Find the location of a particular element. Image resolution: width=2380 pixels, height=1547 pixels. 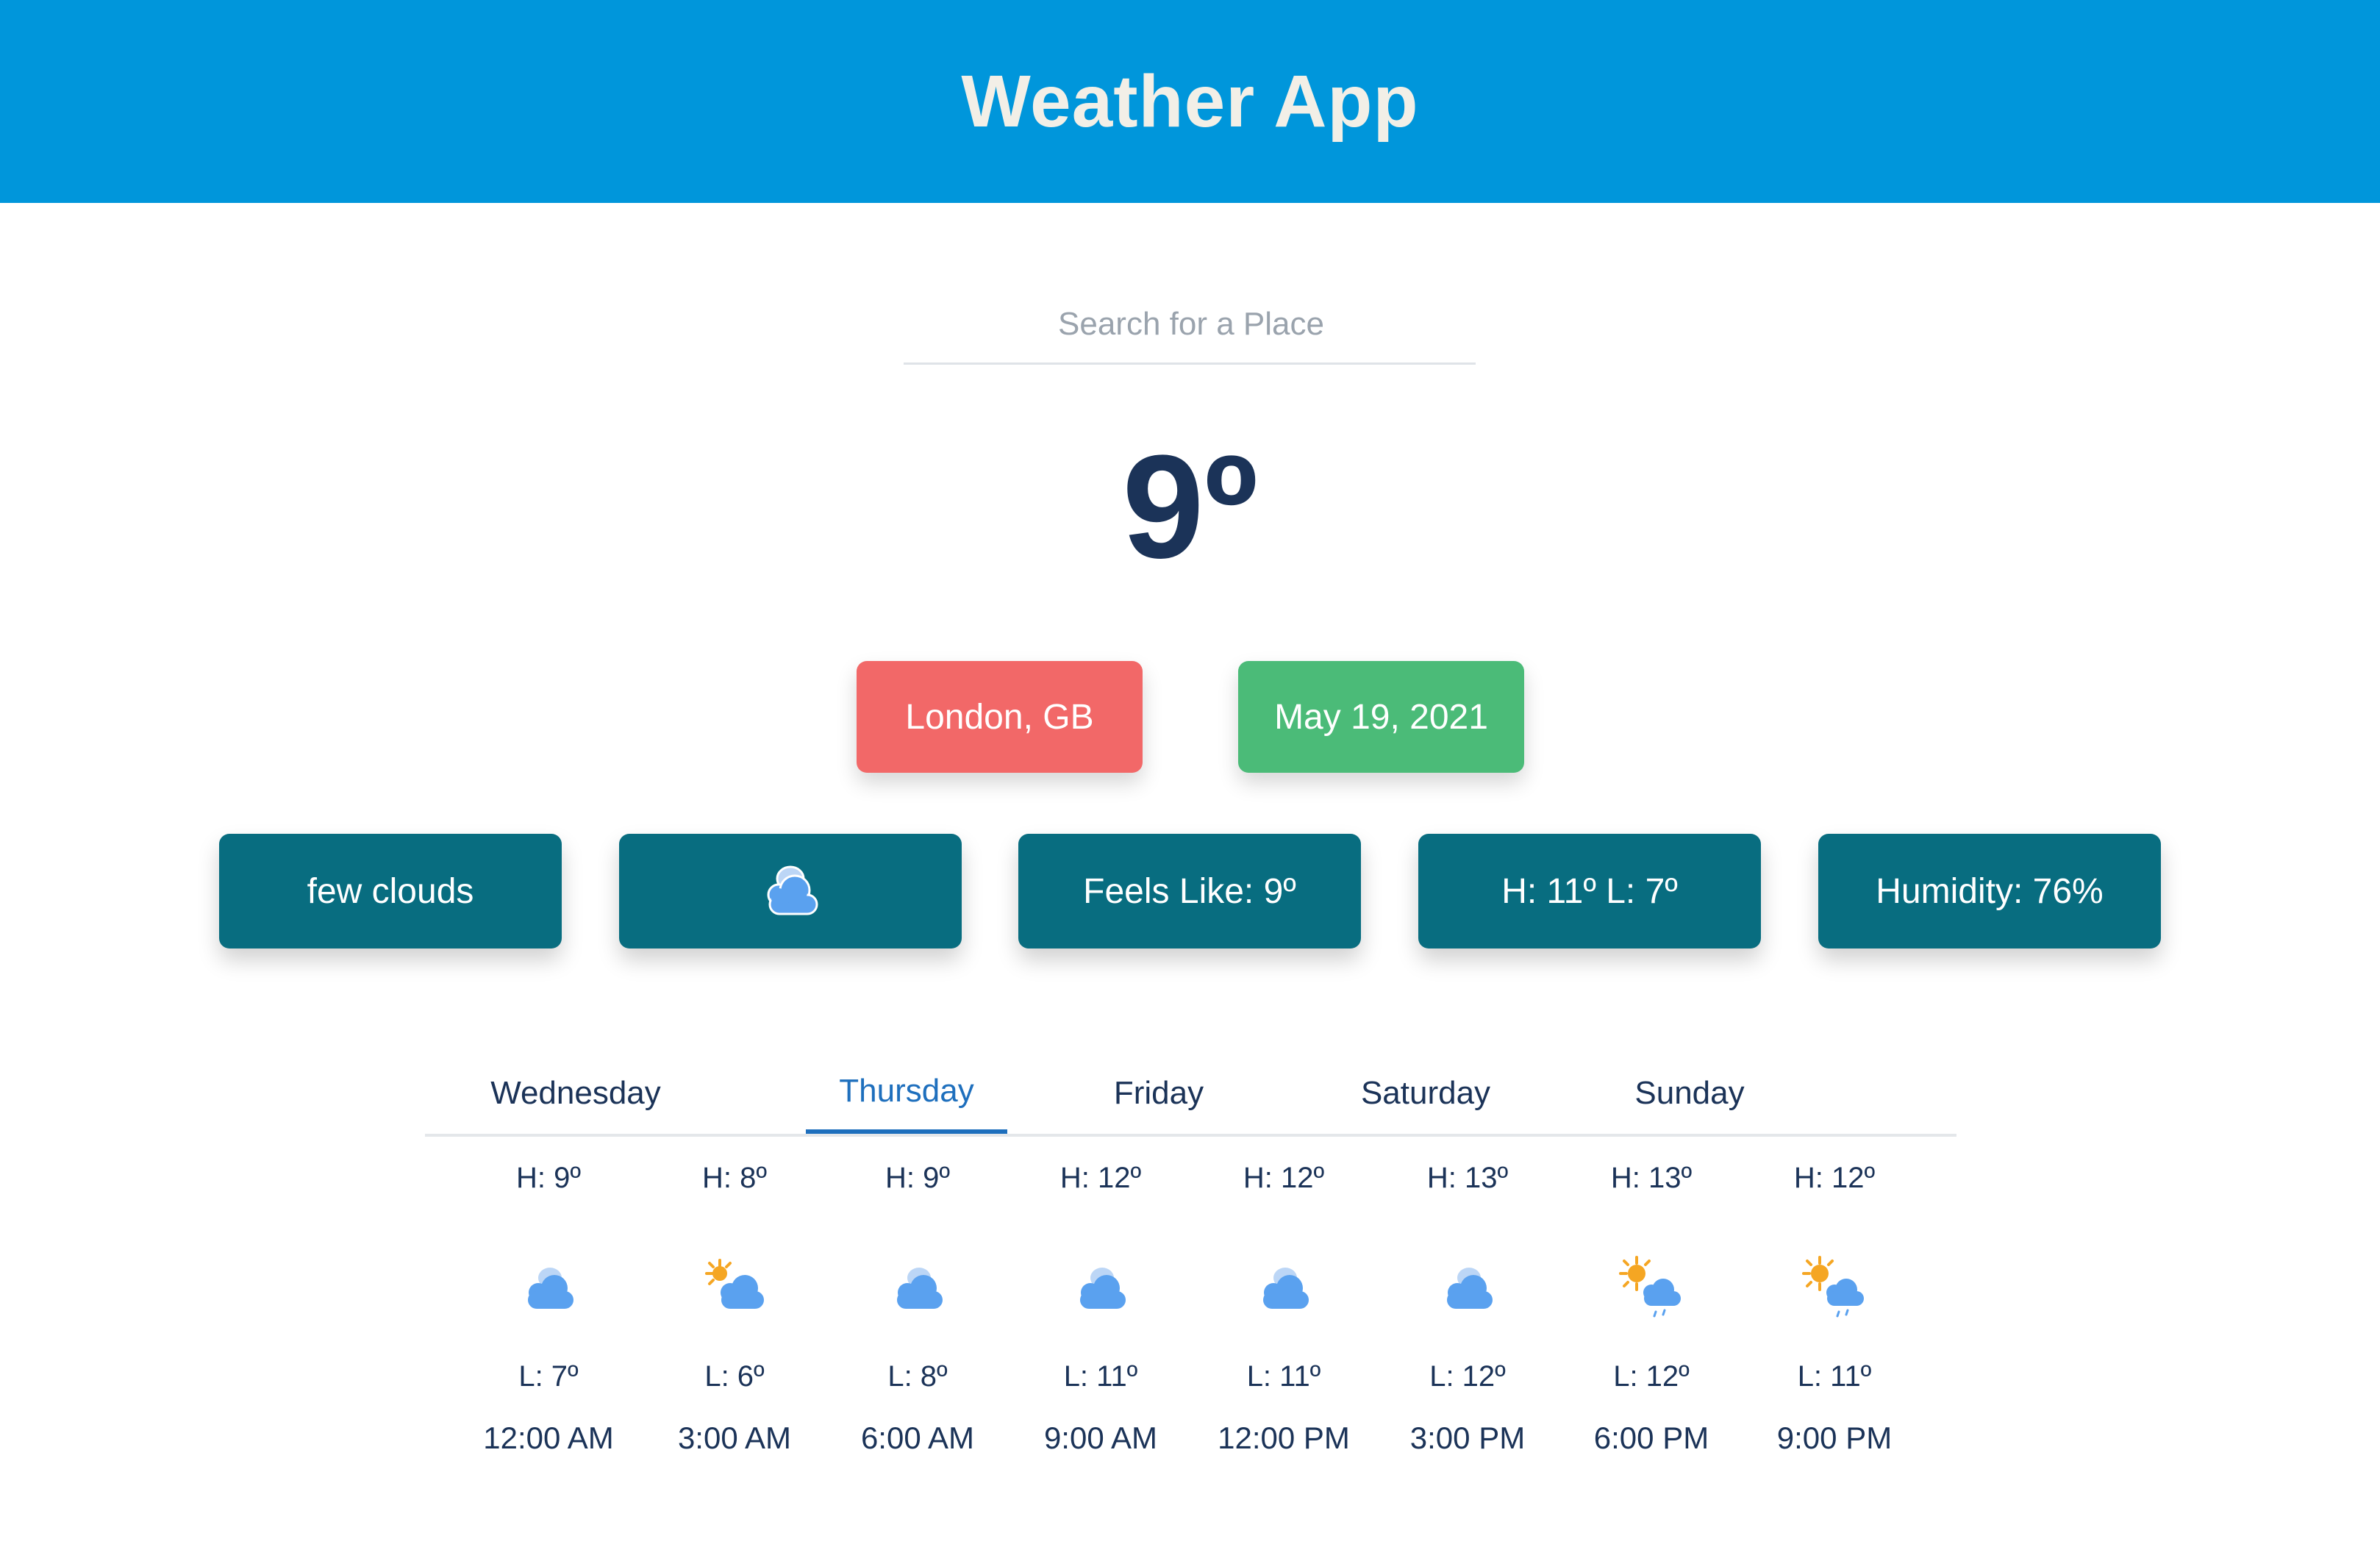

high-low-card: H: 11º L: 7º is located at coordinates (1589, 891).